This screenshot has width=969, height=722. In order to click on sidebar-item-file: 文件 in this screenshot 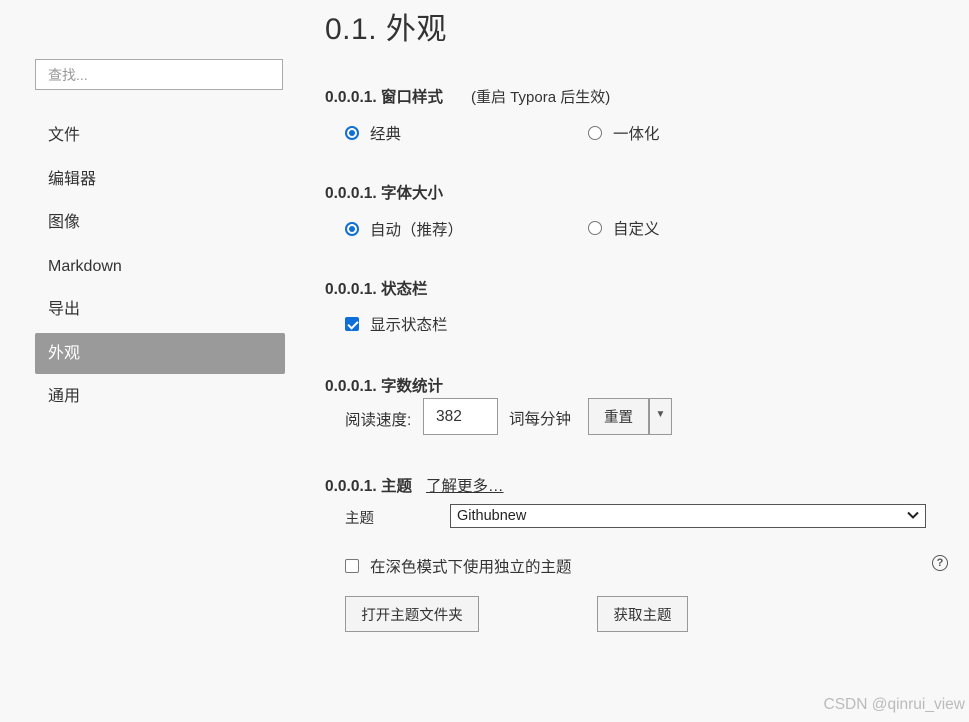, I will do `click(160, 135)`.